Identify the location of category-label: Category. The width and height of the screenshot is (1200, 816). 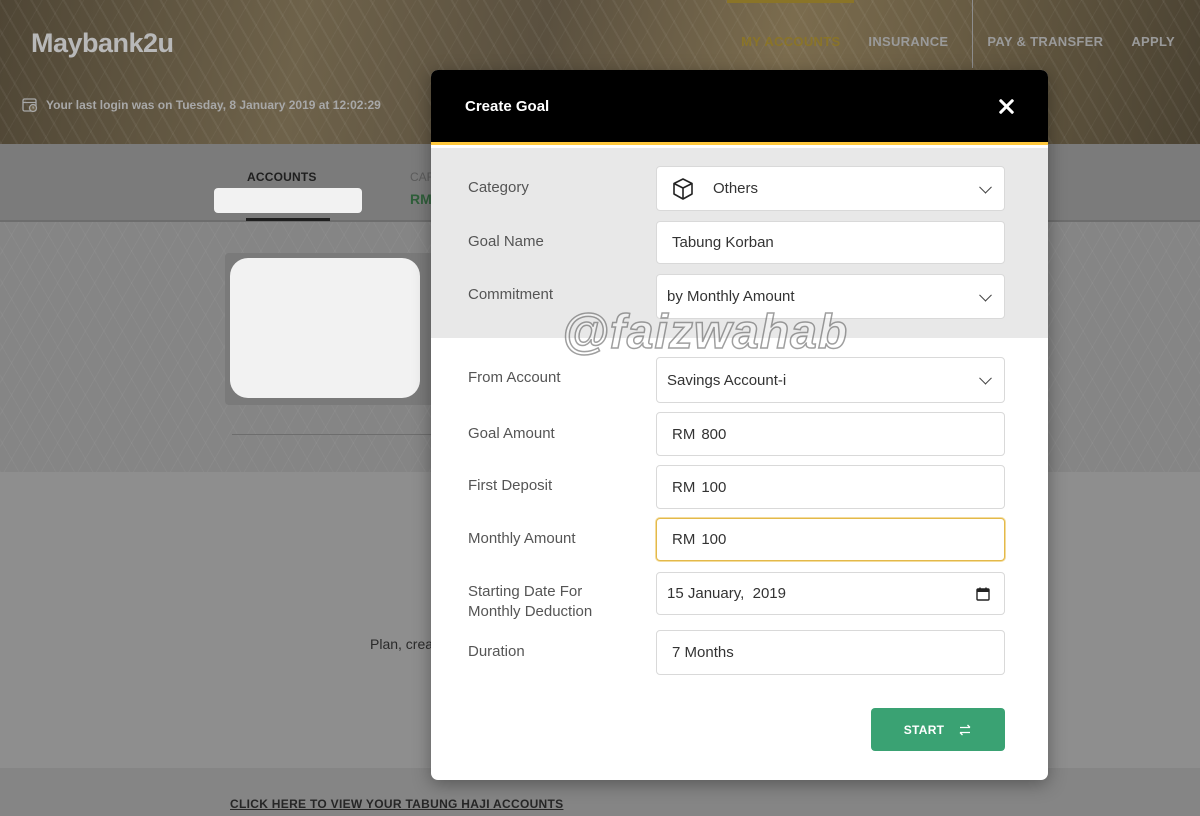
(498, 187).